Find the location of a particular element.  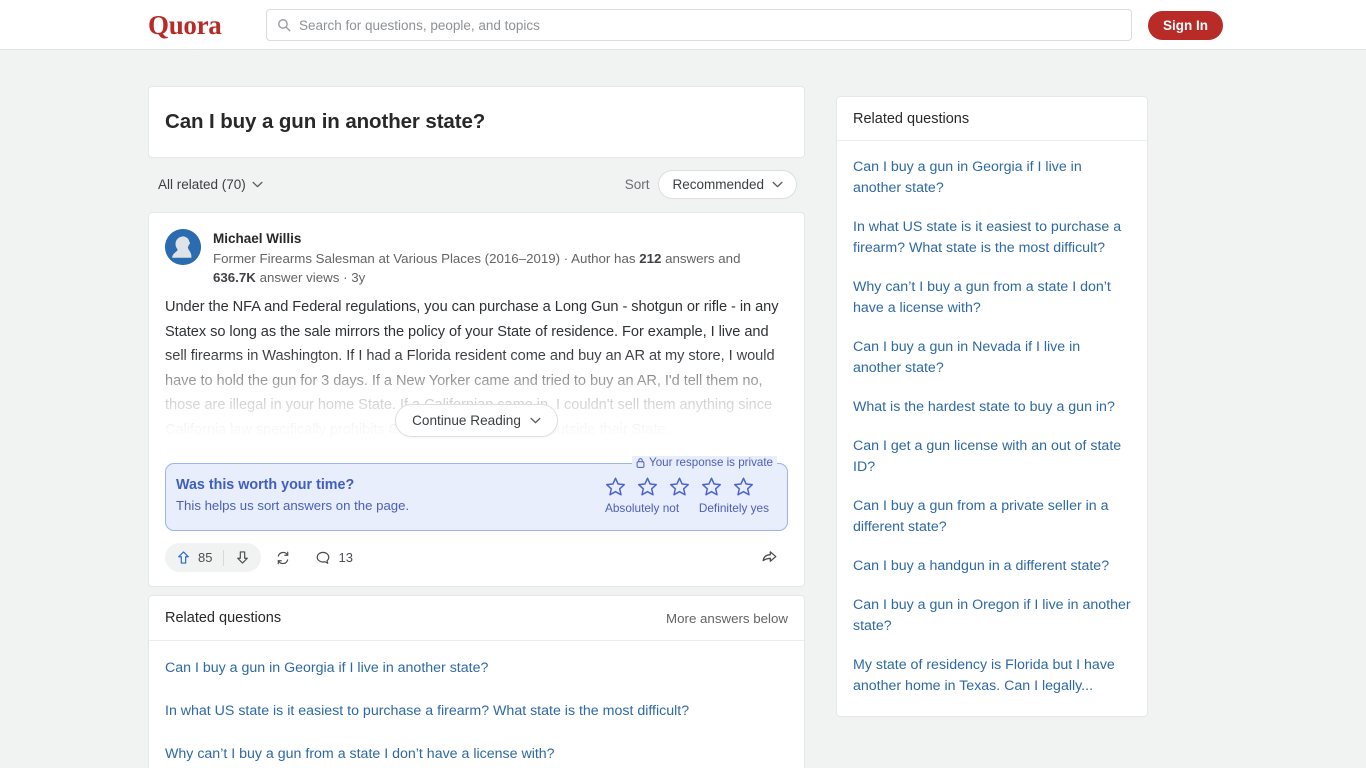

upvote-count: 85 is located at coordinates (205, 557).